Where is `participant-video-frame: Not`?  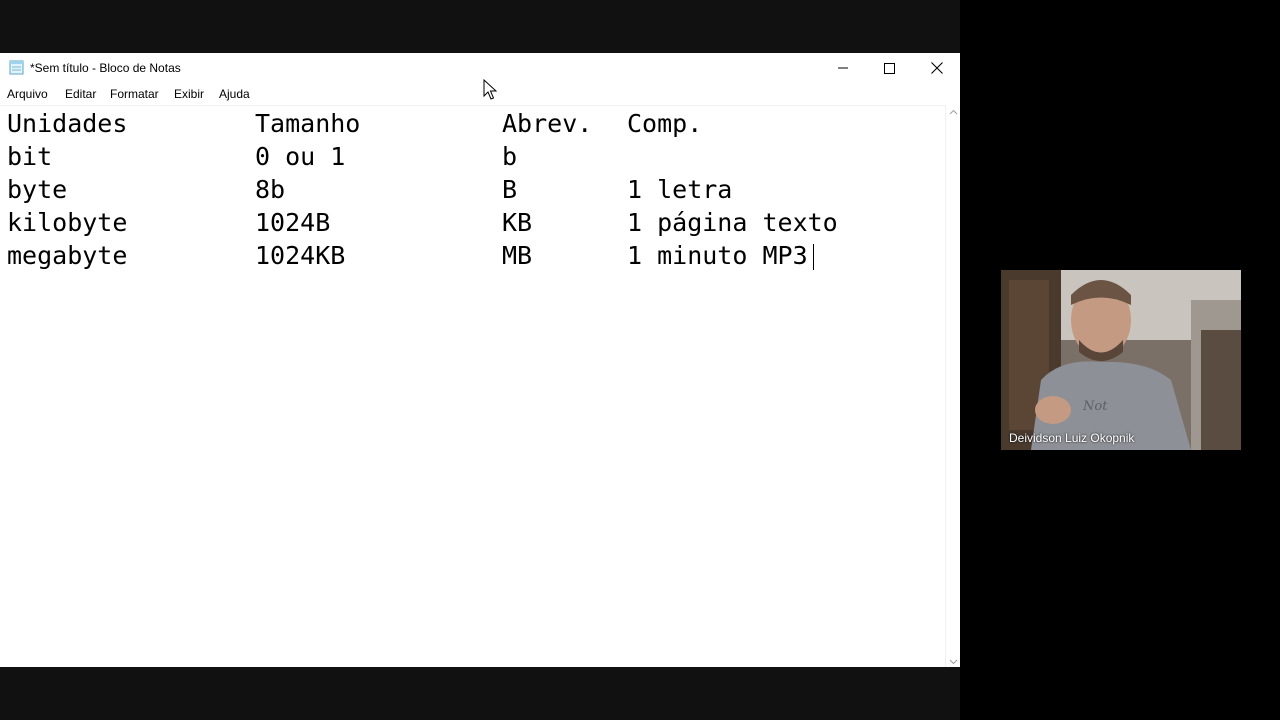
participant-video-frame: Not is located at coordinates (1121, 360).